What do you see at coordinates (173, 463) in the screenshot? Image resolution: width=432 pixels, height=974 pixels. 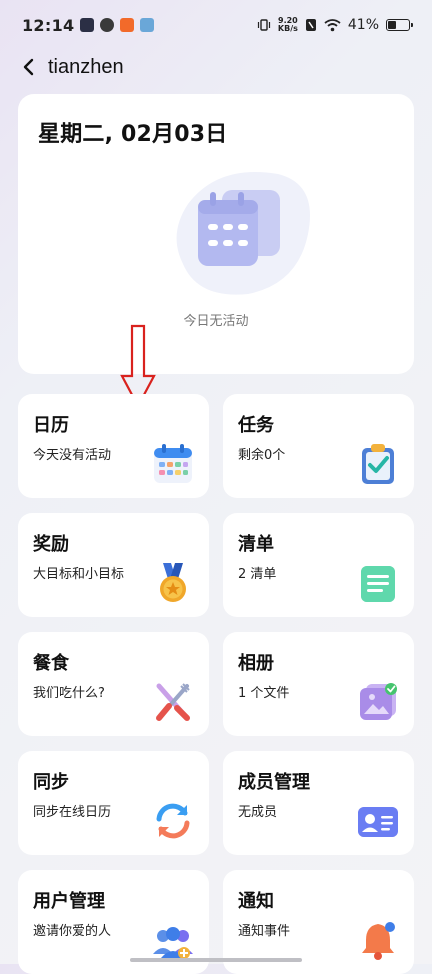 I see `calendar-icon` at bounding box center [173, 463].